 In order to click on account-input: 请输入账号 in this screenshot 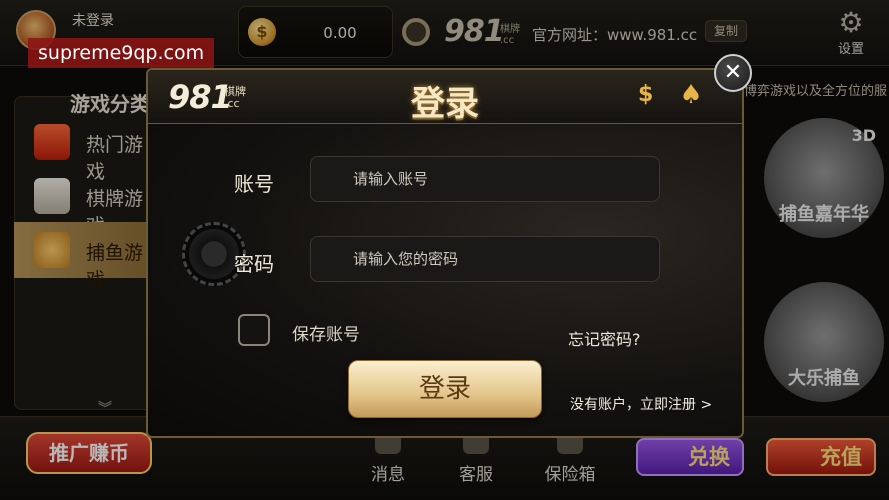, I will do `click(485, 179)`.